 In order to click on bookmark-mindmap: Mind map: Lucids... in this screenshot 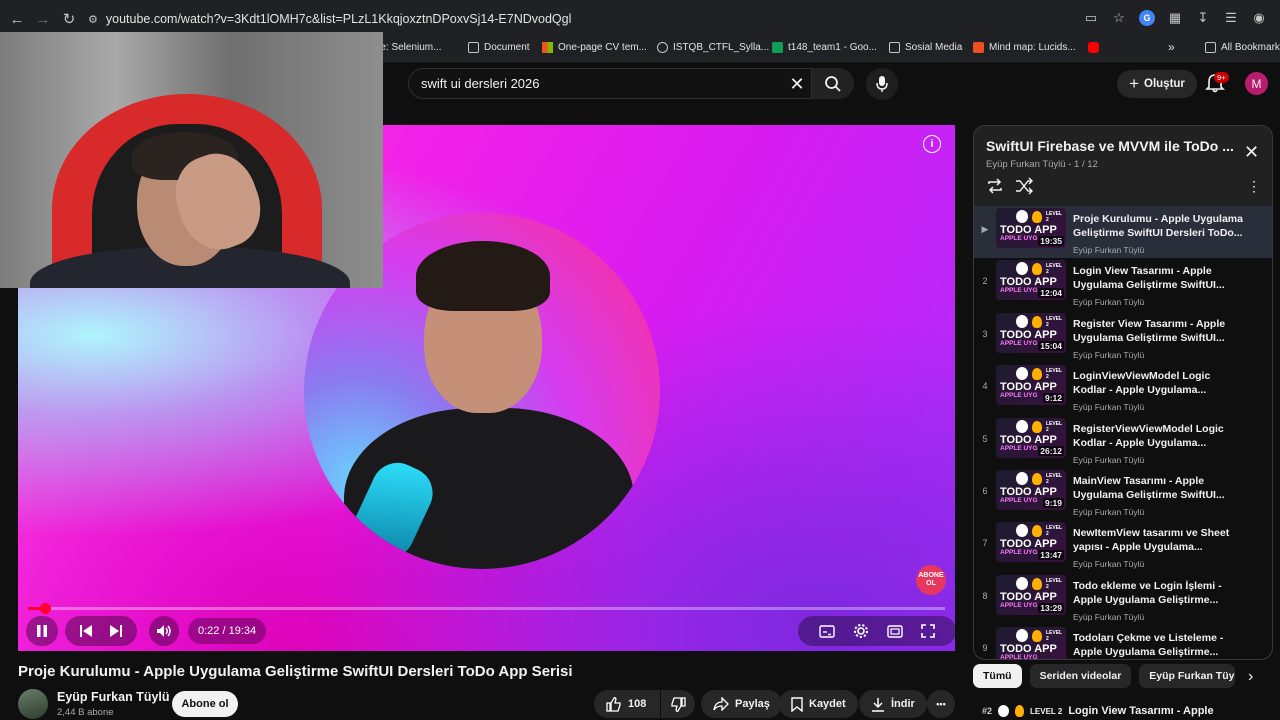, I will do `click(1024, 47)`.